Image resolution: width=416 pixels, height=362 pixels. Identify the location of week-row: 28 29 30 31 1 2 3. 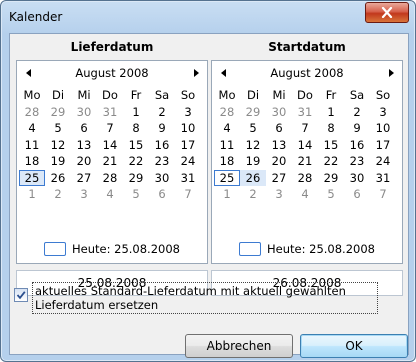
(110, 112).